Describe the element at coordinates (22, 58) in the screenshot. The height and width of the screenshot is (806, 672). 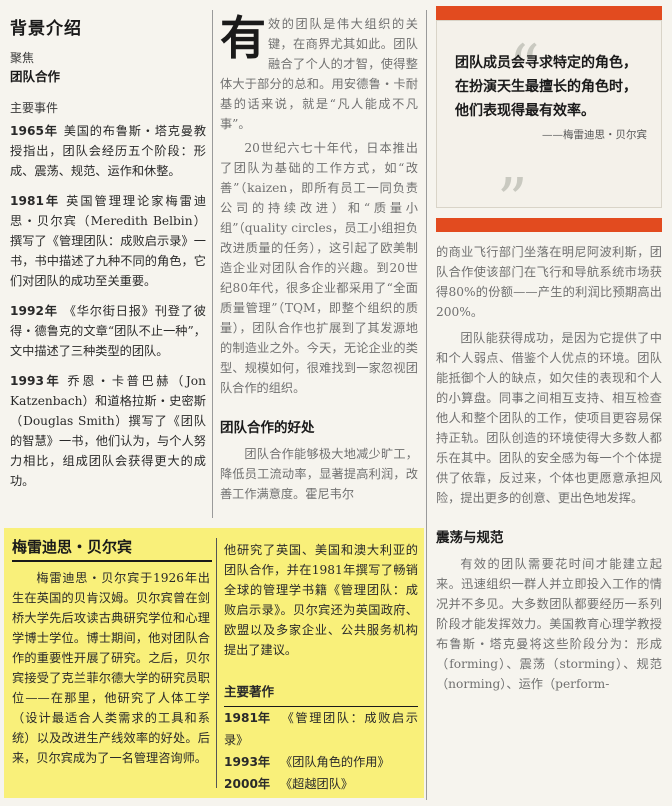
I see `focus-label: 聚焦` at that location.